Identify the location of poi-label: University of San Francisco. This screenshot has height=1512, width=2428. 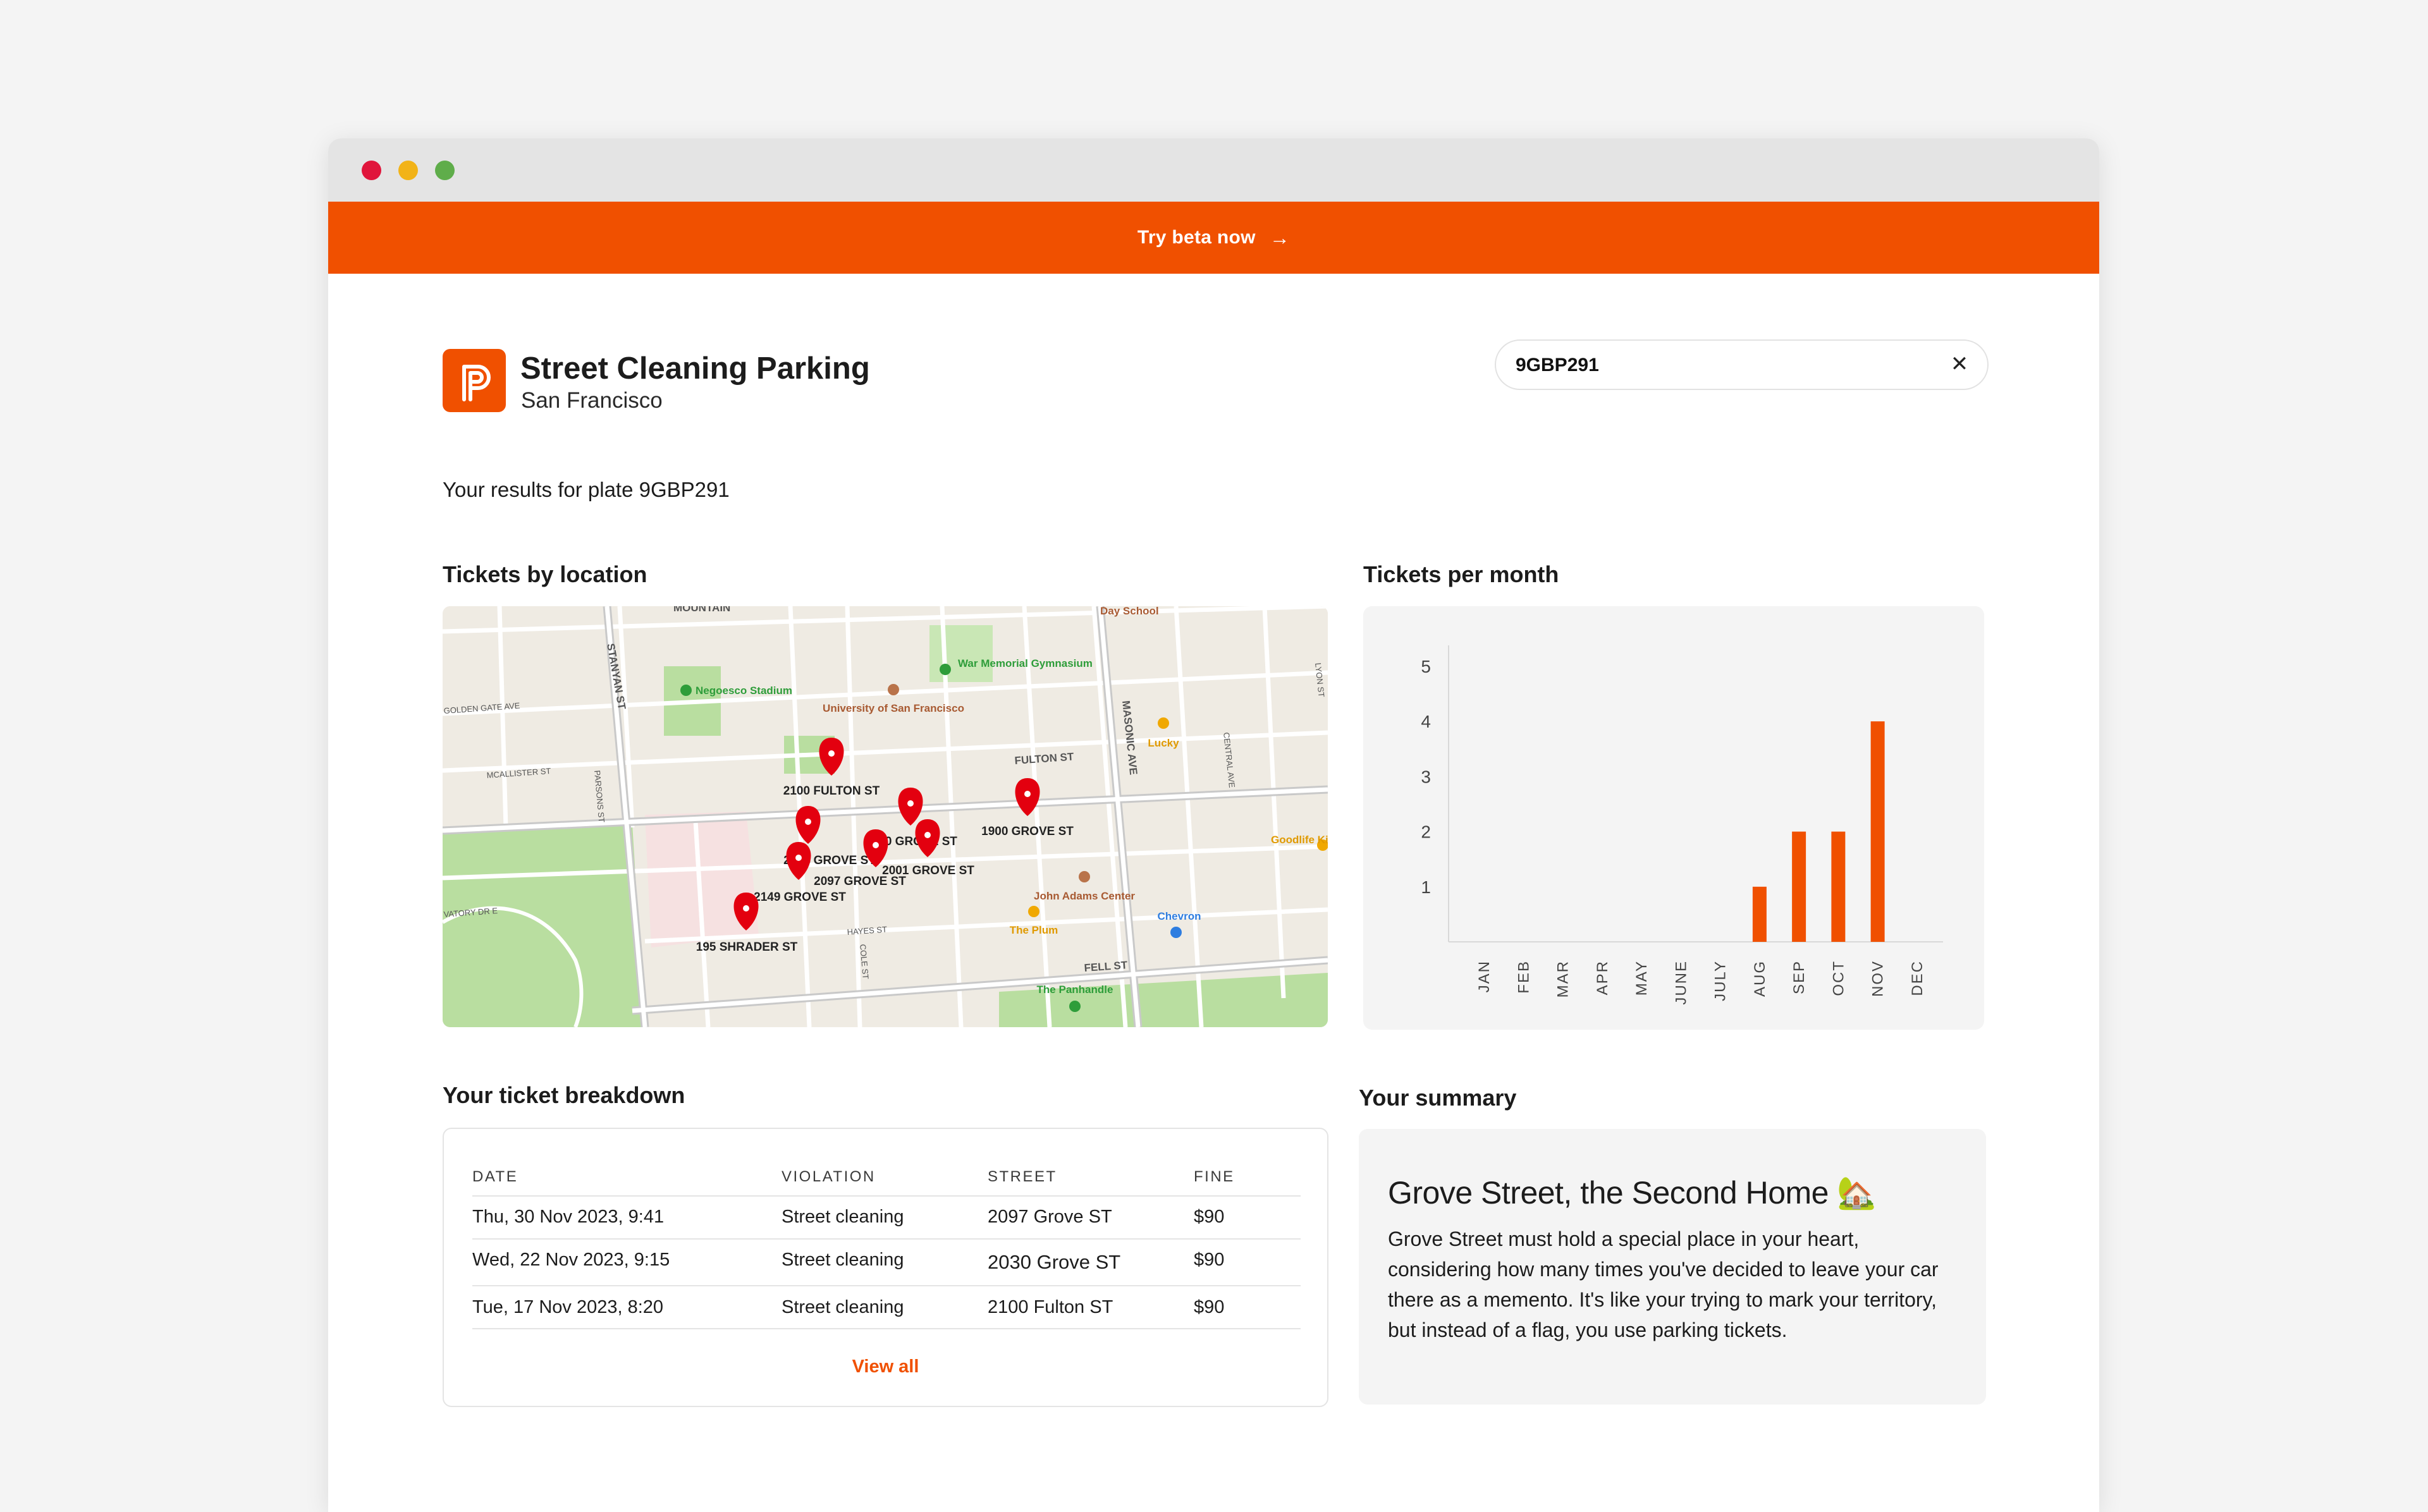
(894, 708).